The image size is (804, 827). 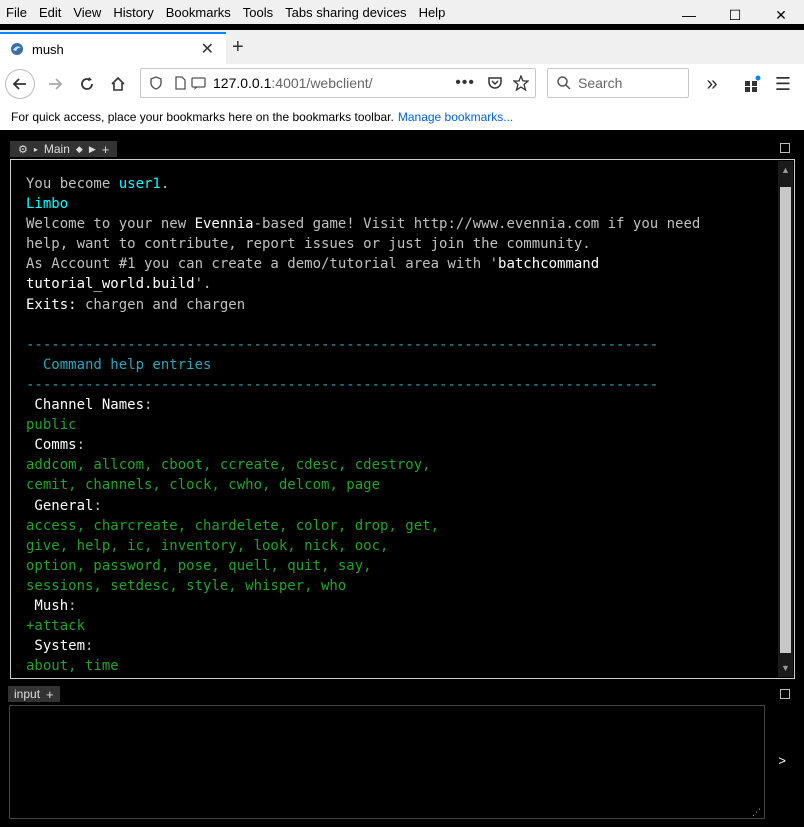 What do you see at coordinates (180, 83) in the screenshot?
I see `page-icon` at bounding box center [180, 83].